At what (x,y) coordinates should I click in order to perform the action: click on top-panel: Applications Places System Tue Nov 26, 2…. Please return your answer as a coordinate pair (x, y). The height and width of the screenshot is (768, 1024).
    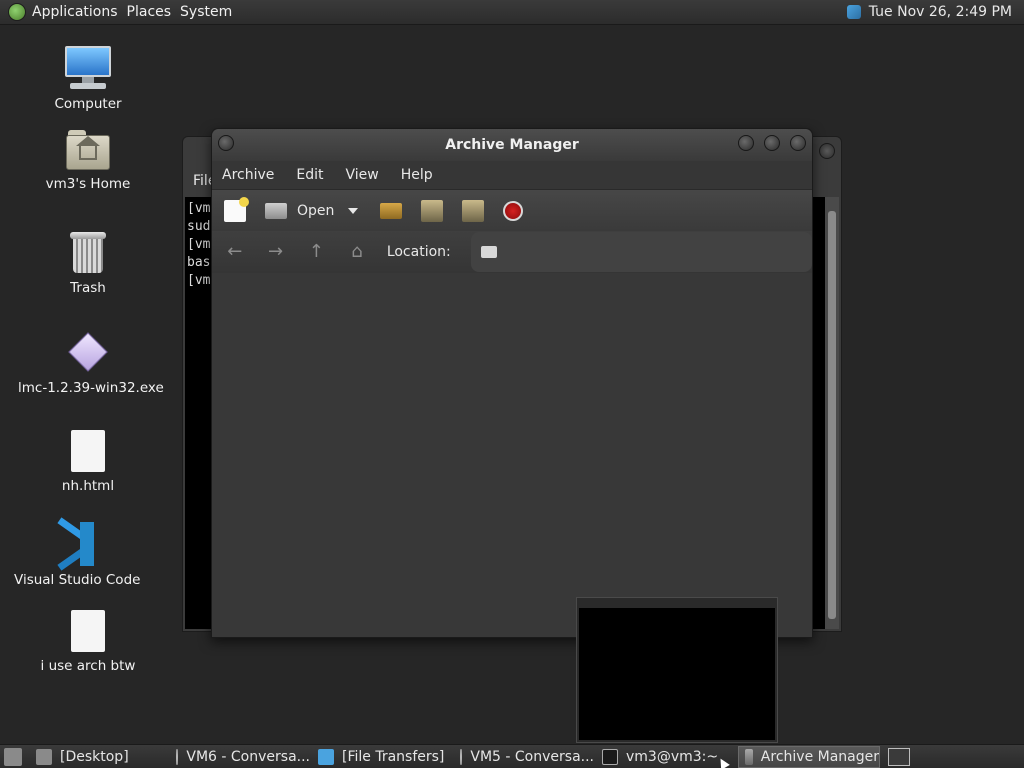
    Looking at the image, I should click on (512, 12).